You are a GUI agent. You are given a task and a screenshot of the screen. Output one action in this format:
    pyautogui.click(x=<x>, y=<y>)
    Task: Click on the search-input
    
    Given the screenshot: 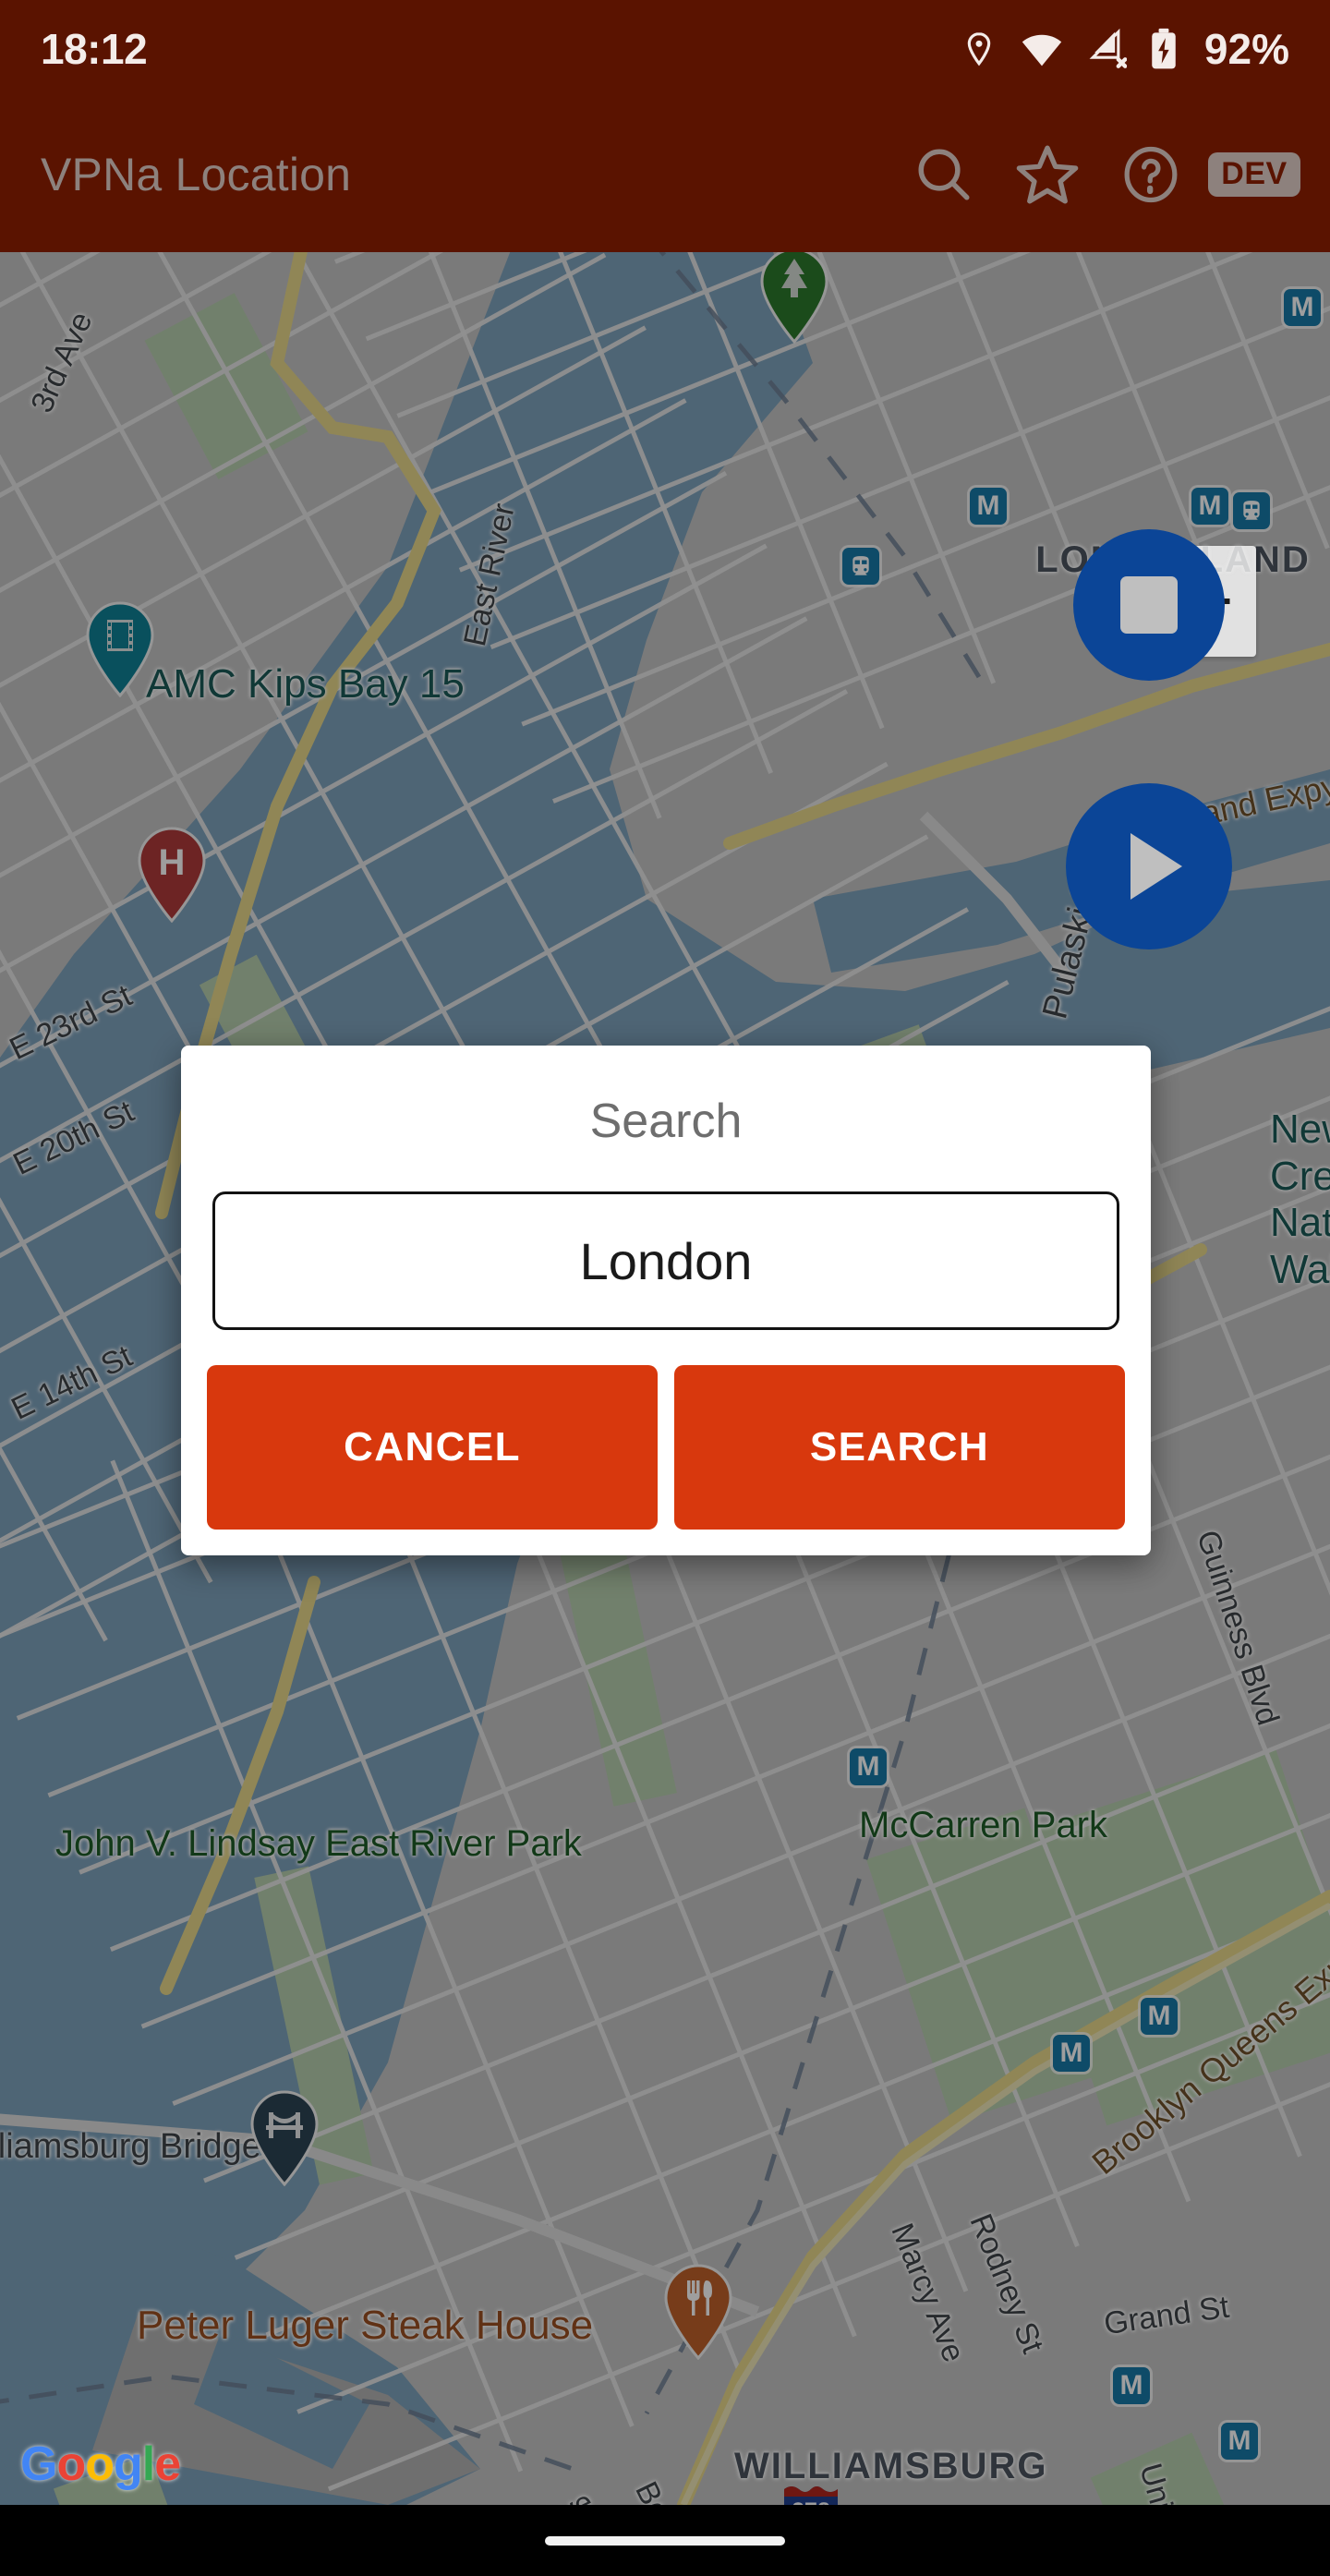 What is the action you would take?
    pyautogui.click(x=665, y=1260)
    